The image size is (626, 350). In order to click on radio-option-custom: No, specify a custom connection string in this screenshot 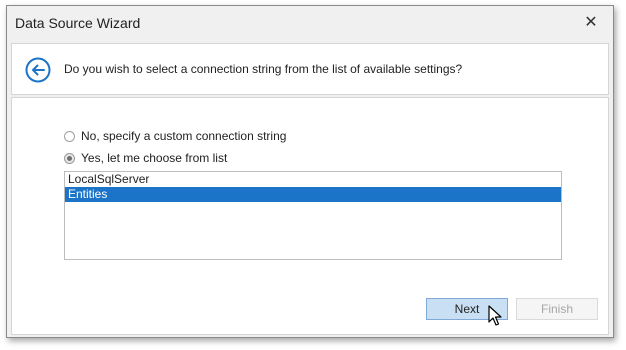, I will do `click(175, 136)`.